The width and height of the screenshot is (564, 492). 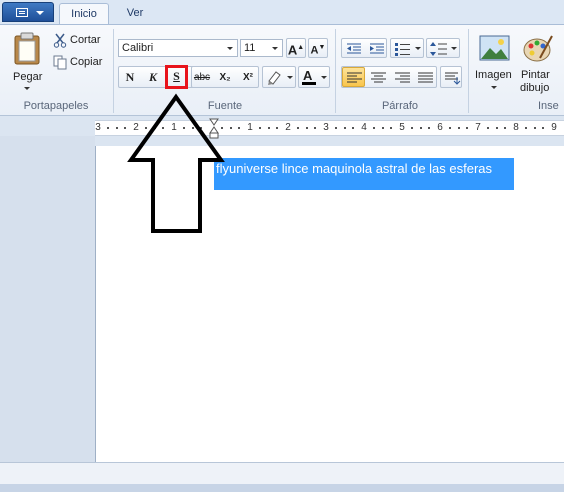 I want to click on arrow-up-icon, so click(x=176, y=163).